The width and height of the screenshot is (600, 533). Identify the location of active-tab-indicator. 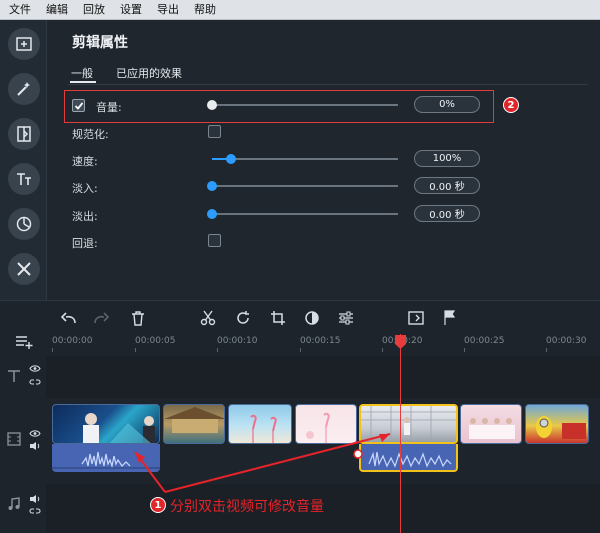
(83, 82).